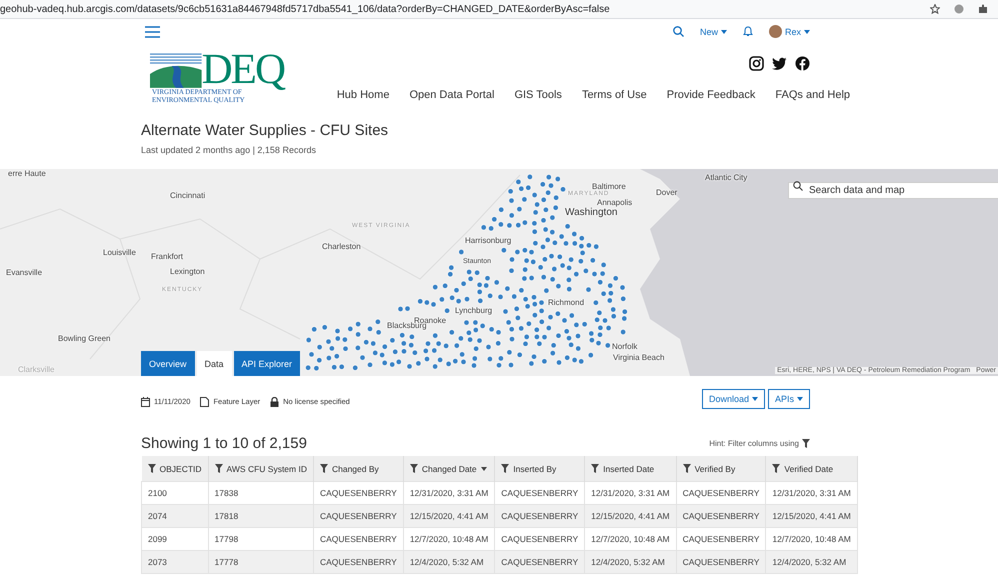 The width and height of the screenshot is (998, 581). What do you see at coordinates (451, 95) in the screenshot?
I see `nav-link: Open Data Portal` at bounding box center [451, 95].